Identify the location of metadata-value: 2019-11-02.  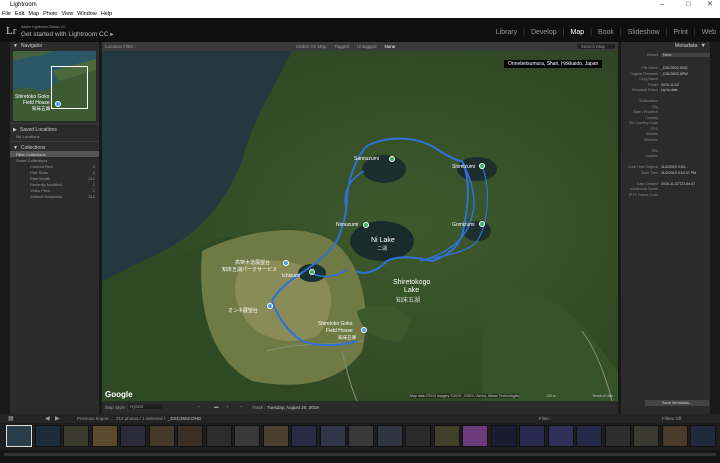
(685, 85).